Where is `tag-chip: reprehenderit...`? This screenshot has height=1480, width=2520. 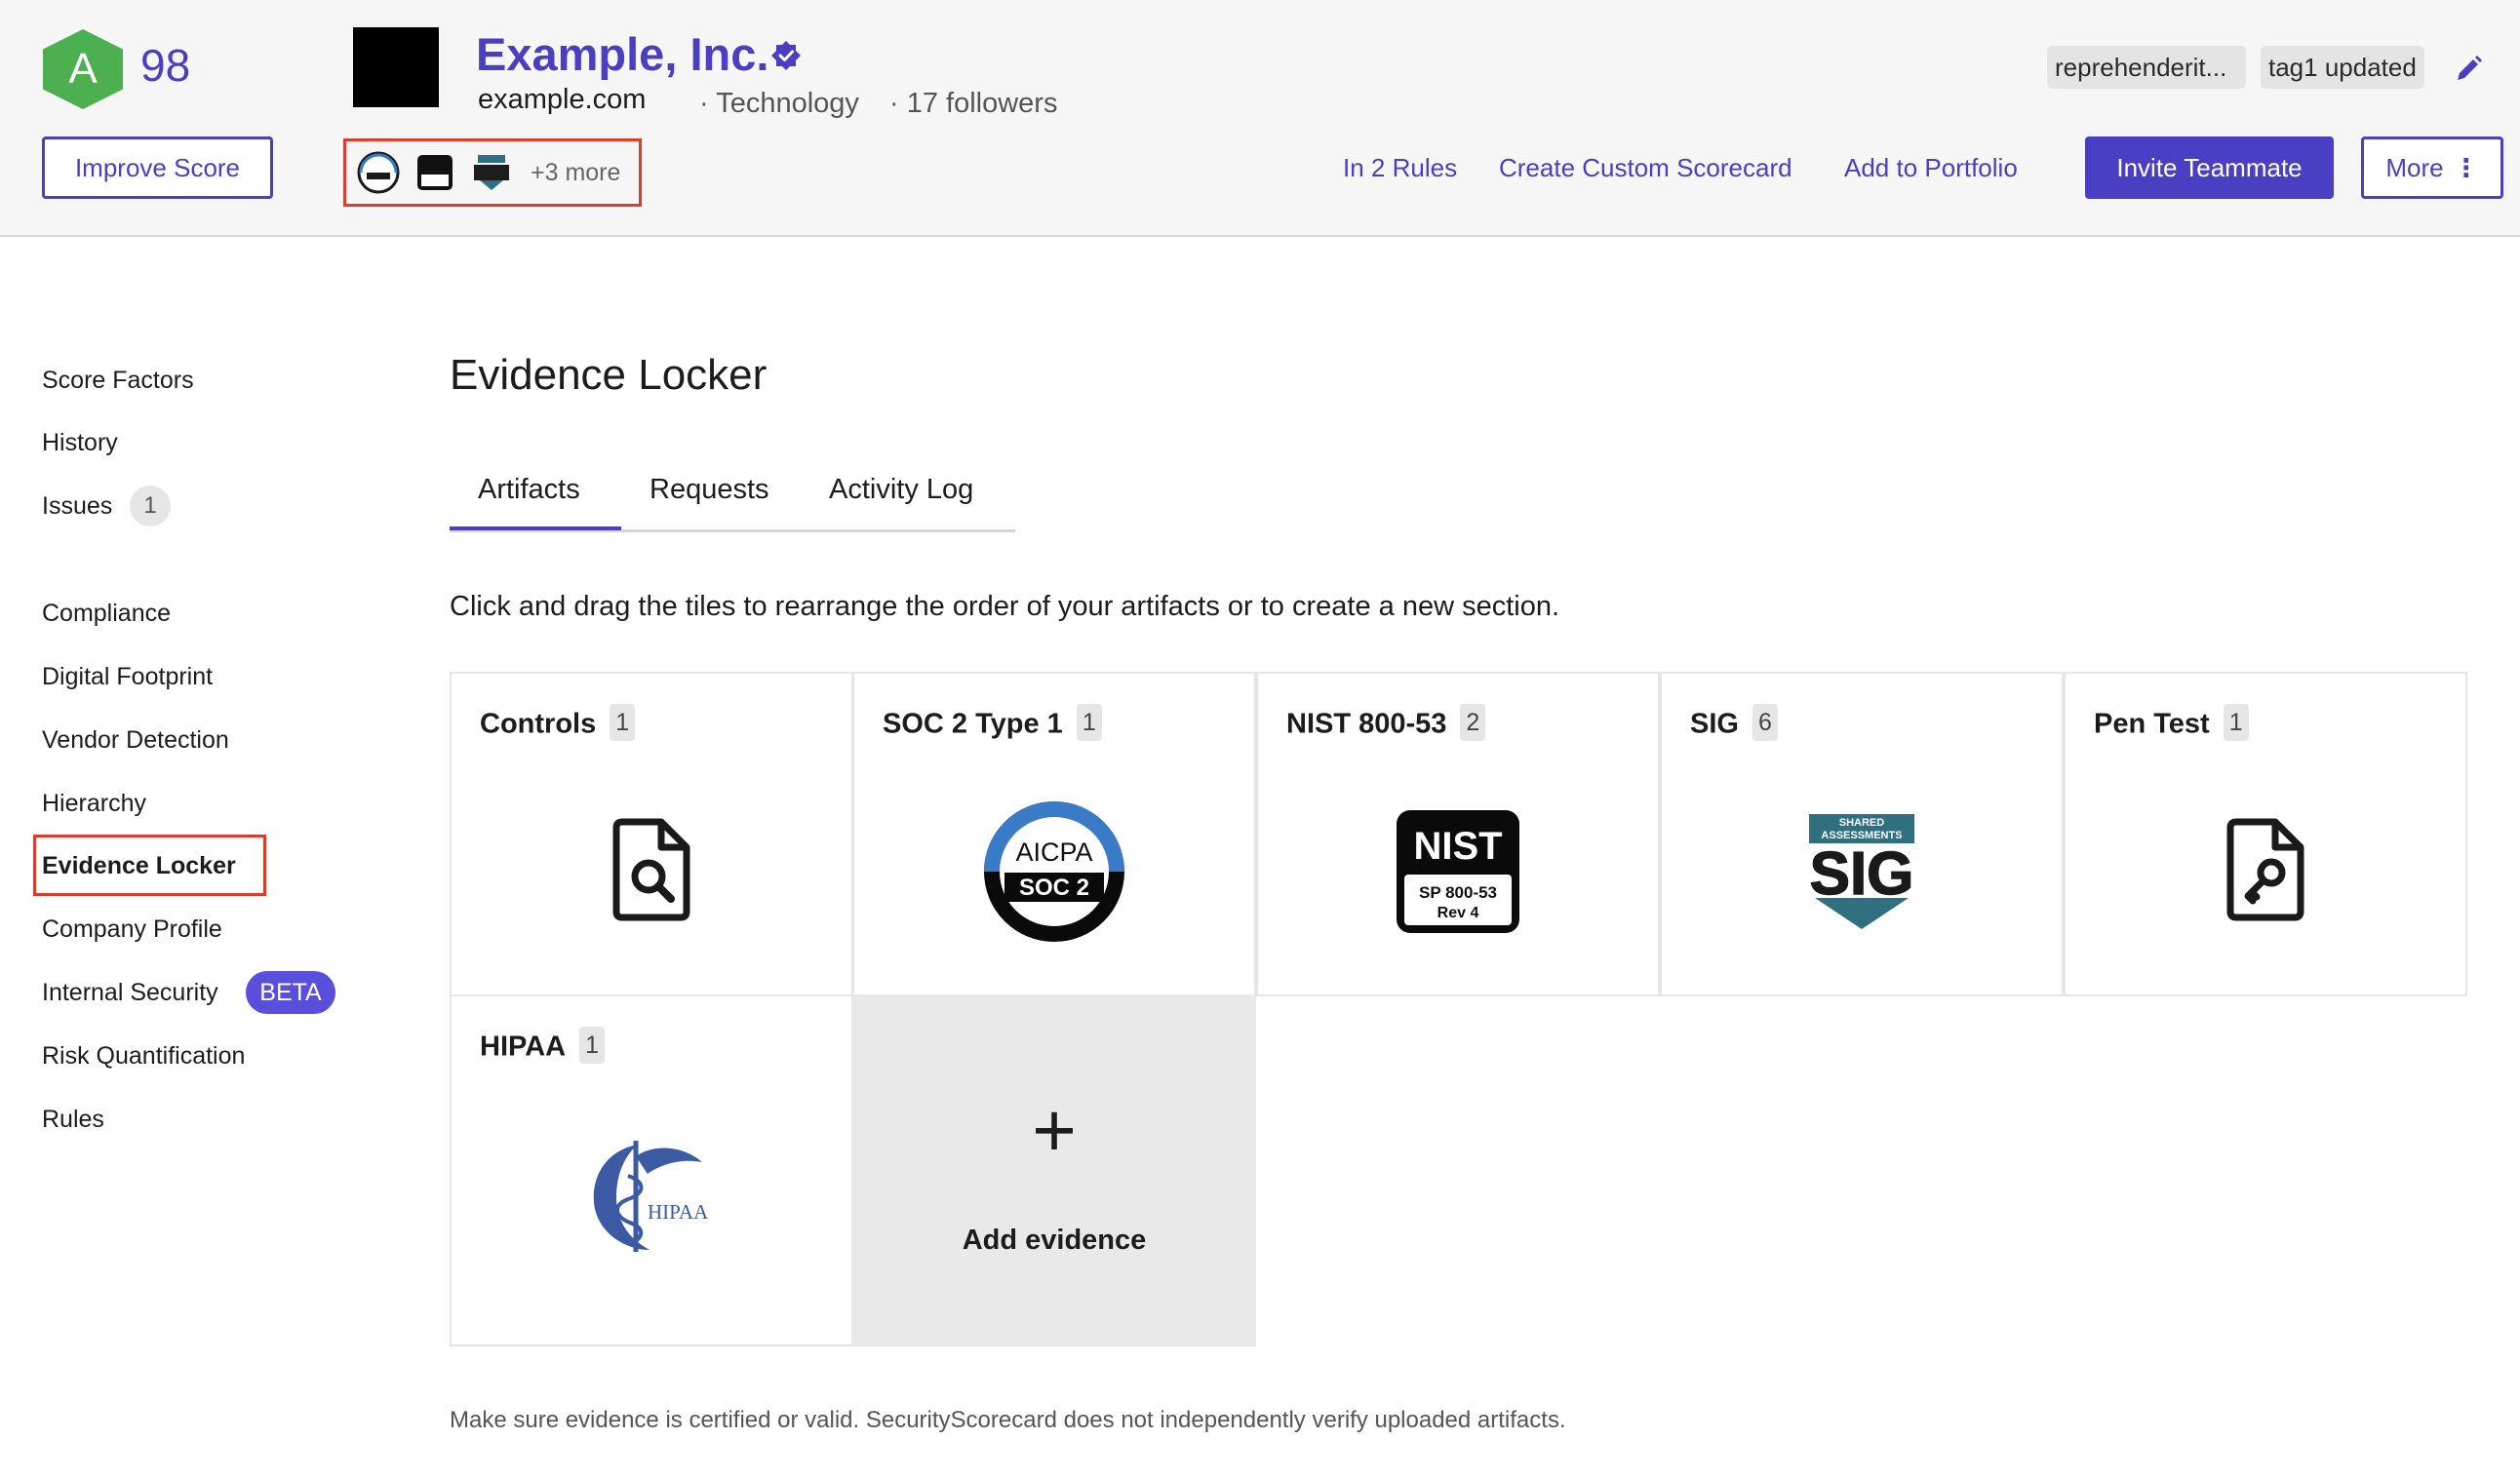
tag-chip: reprehenderit... is located at coordinates (2146, 67).